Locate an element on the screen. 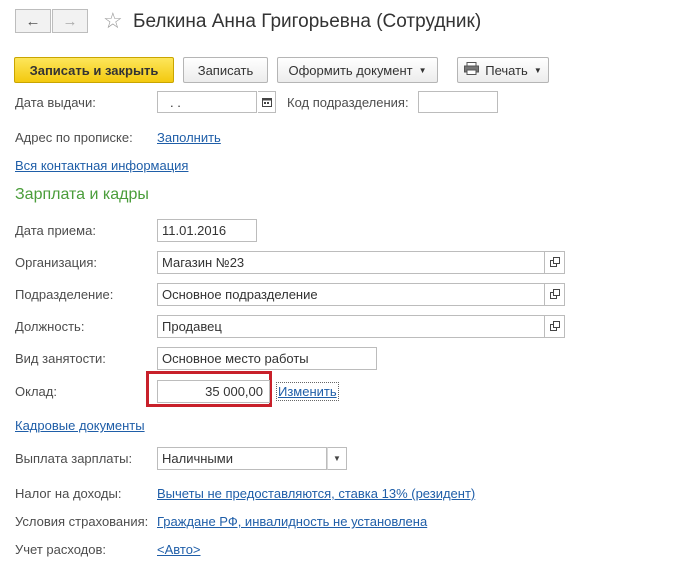 Image resolution: width=696 pixels, height=569 pixels. department-input: Основное подразделение is located at coordinates (351, 294).